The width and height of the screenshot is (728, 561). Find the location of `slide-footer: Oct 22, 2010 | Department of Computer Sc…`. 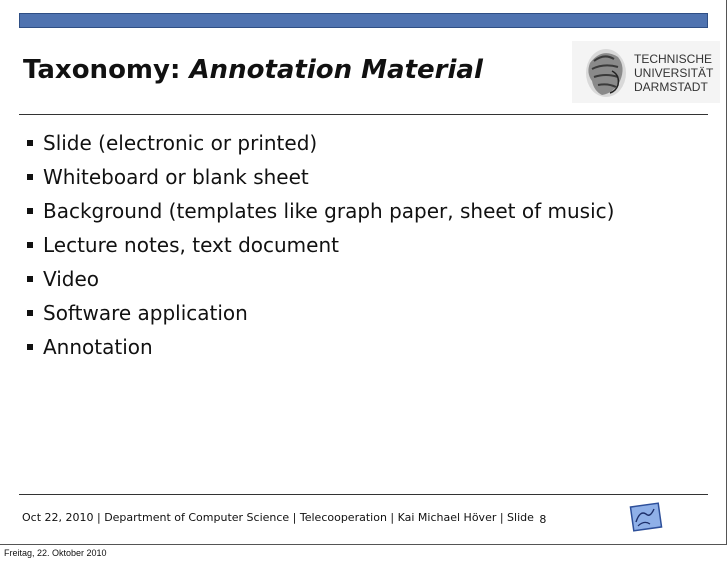

slide-footer: Oct 22, 2010 | Department of Computer Sc… is located at coordinates (284, 518).